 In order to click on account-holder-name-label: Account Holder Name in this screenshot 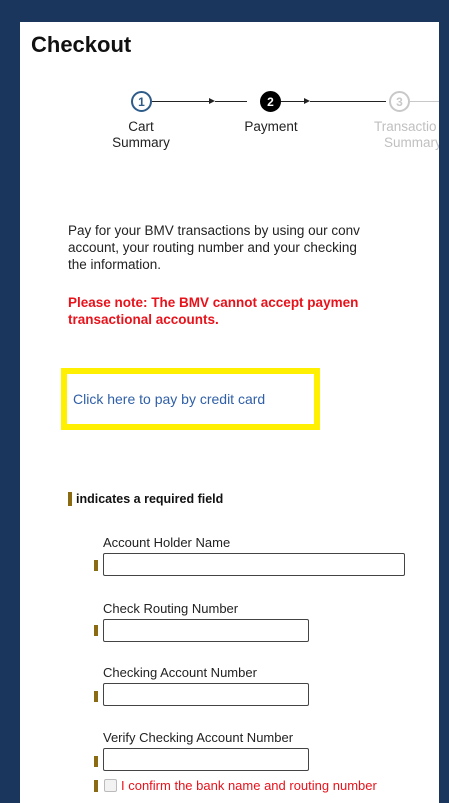, I will do `click(167, 542)`.